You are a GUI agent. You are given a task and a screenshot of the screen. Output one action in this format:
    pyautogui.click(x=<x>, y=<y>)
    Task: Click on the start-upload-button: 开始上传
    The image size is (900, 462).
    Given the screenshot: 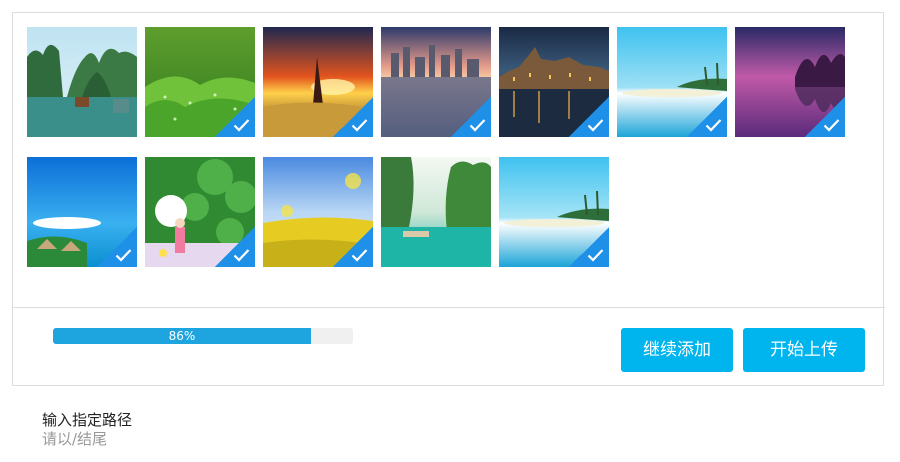 What is the action you would take?
    pyautogui.click(x=804, y=350)
    